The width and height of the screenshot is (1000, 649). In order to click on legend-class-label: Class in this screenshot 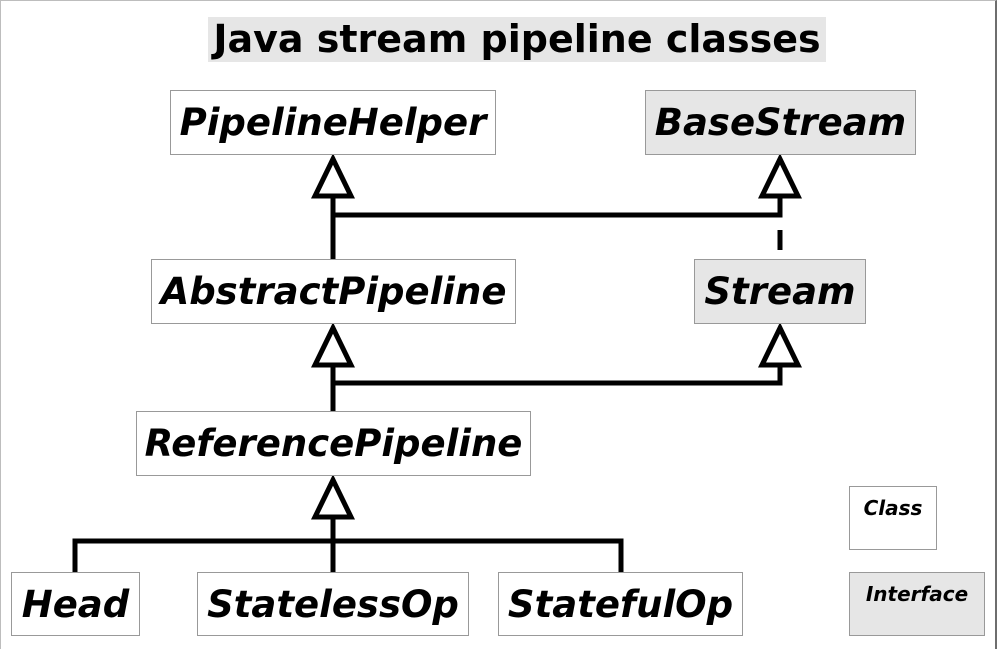, I will do `click(893, 508)`.